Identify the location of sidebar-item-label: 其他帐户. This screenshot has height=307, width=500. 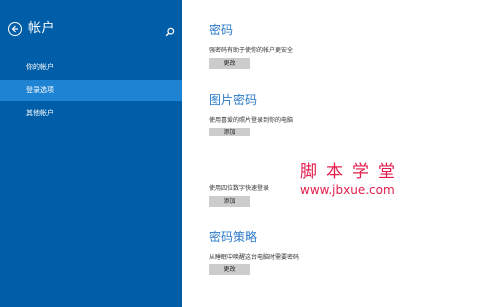
(40, 113).